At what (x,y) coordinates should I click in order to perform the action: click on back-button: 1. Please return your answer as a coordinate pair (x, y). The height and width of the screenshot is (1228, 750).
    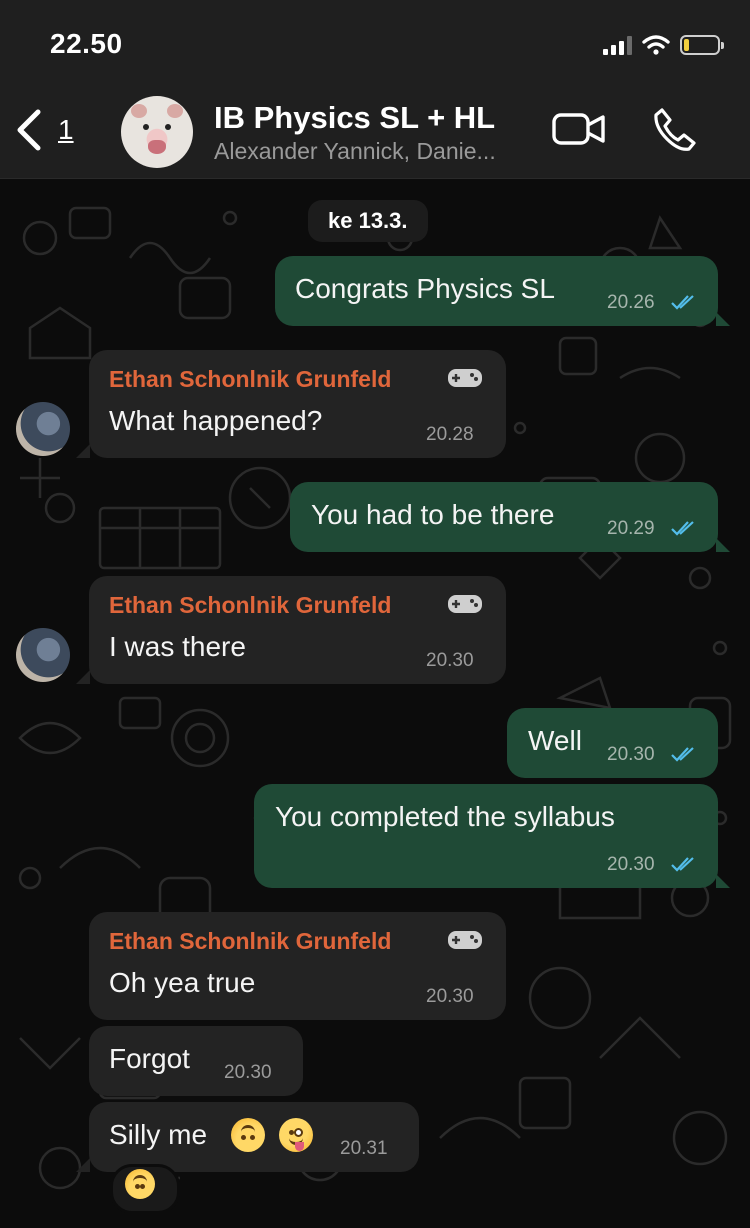
    Looking at the image, I should click on (44, 130).